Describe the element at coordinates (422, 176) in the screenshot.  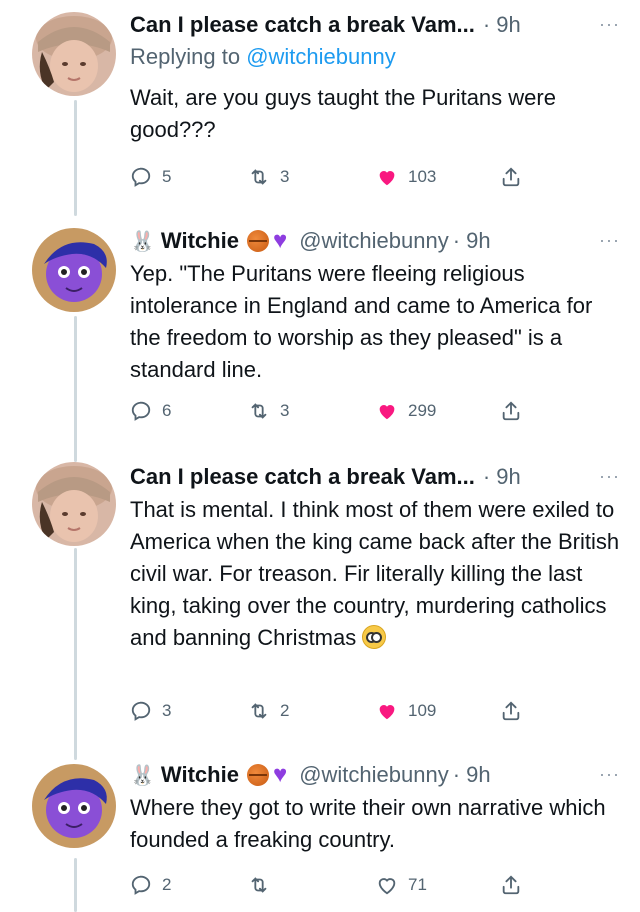
I see `like-count: 103` at that location.